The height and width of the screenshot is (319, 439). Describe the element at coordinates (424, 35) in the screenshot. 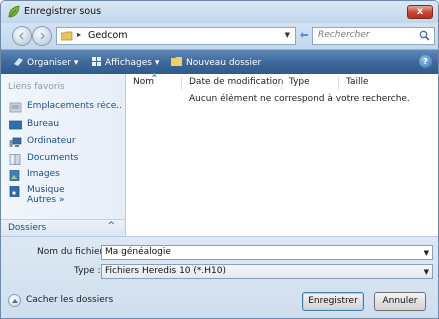

I see `search-icon` at that location.